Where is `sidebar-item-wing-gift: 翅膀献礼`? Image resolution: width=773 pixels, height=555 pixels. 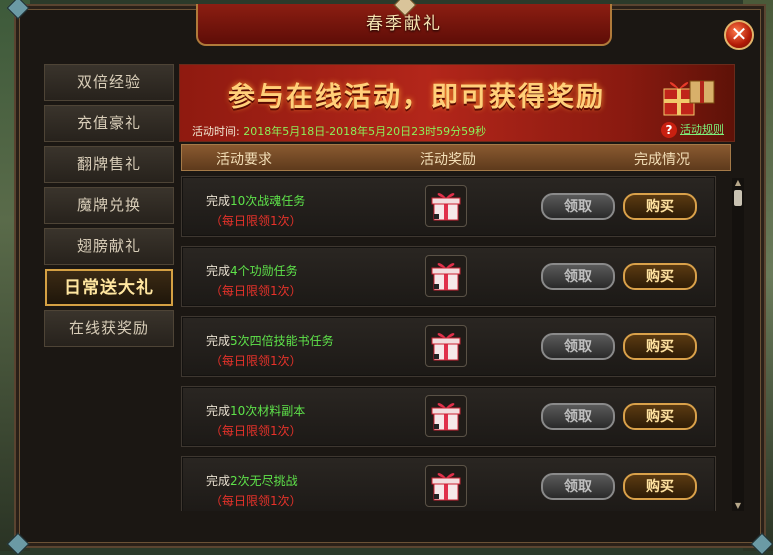 sidebar-item-wing-gift: 翅膀献礼 is located at coordinates (109, 246).